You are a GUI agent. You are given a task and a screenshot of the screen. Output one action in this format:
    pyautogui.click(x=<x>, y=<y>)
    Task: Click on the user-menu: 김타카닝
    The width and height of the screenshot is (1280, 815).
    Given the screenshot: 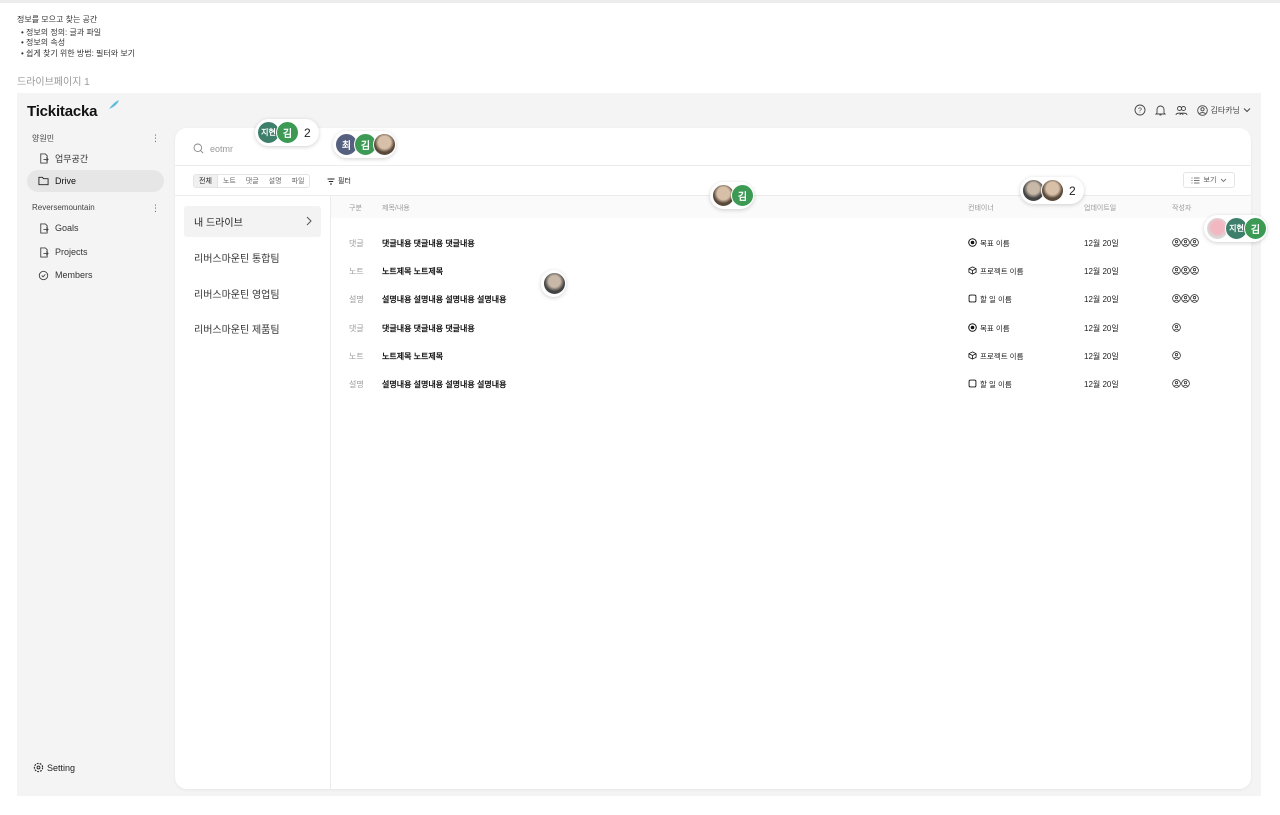 What is the action you would take?
    pyautogui.click(x=1223, y=110)
    